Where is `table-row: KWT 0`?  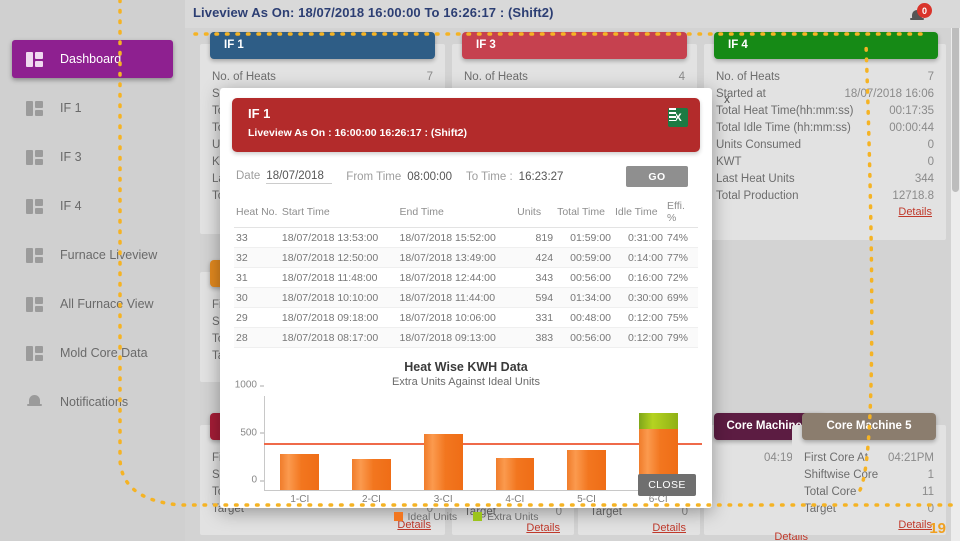 table-row: KWT 0 is located at coordinates (825, 161).